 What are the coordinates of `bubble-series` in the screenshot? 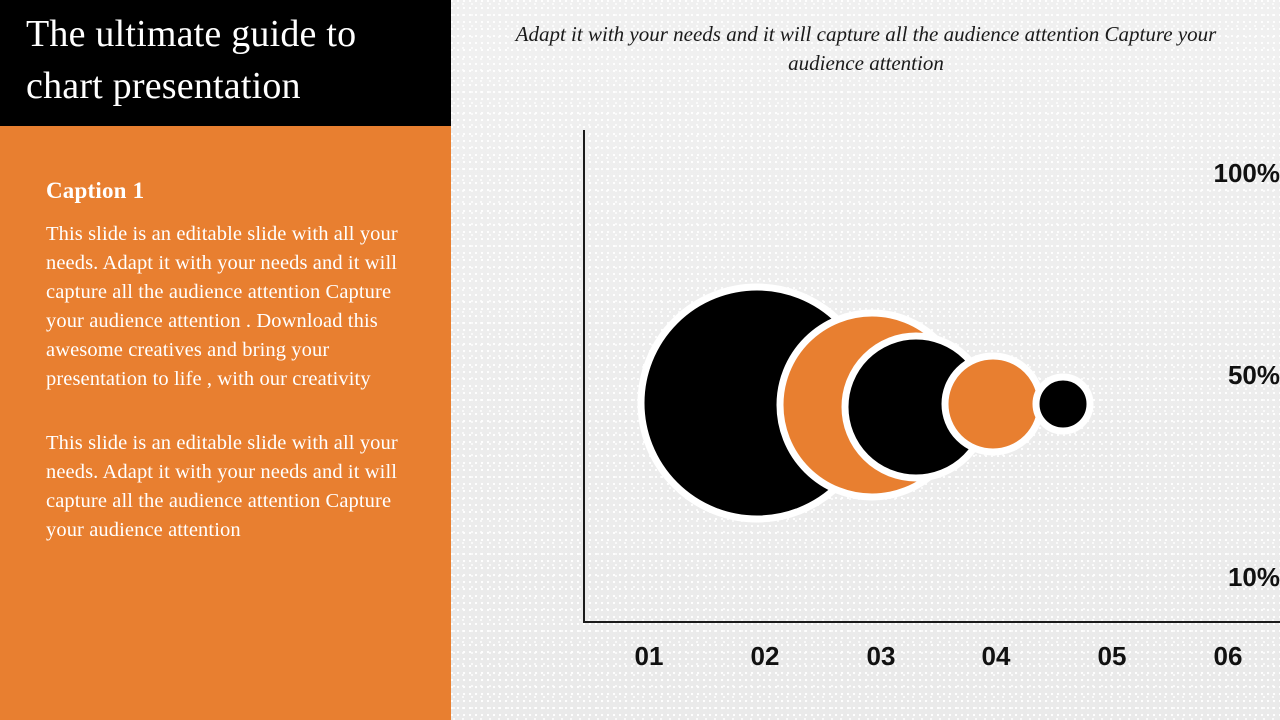 It's located at (865, 403).